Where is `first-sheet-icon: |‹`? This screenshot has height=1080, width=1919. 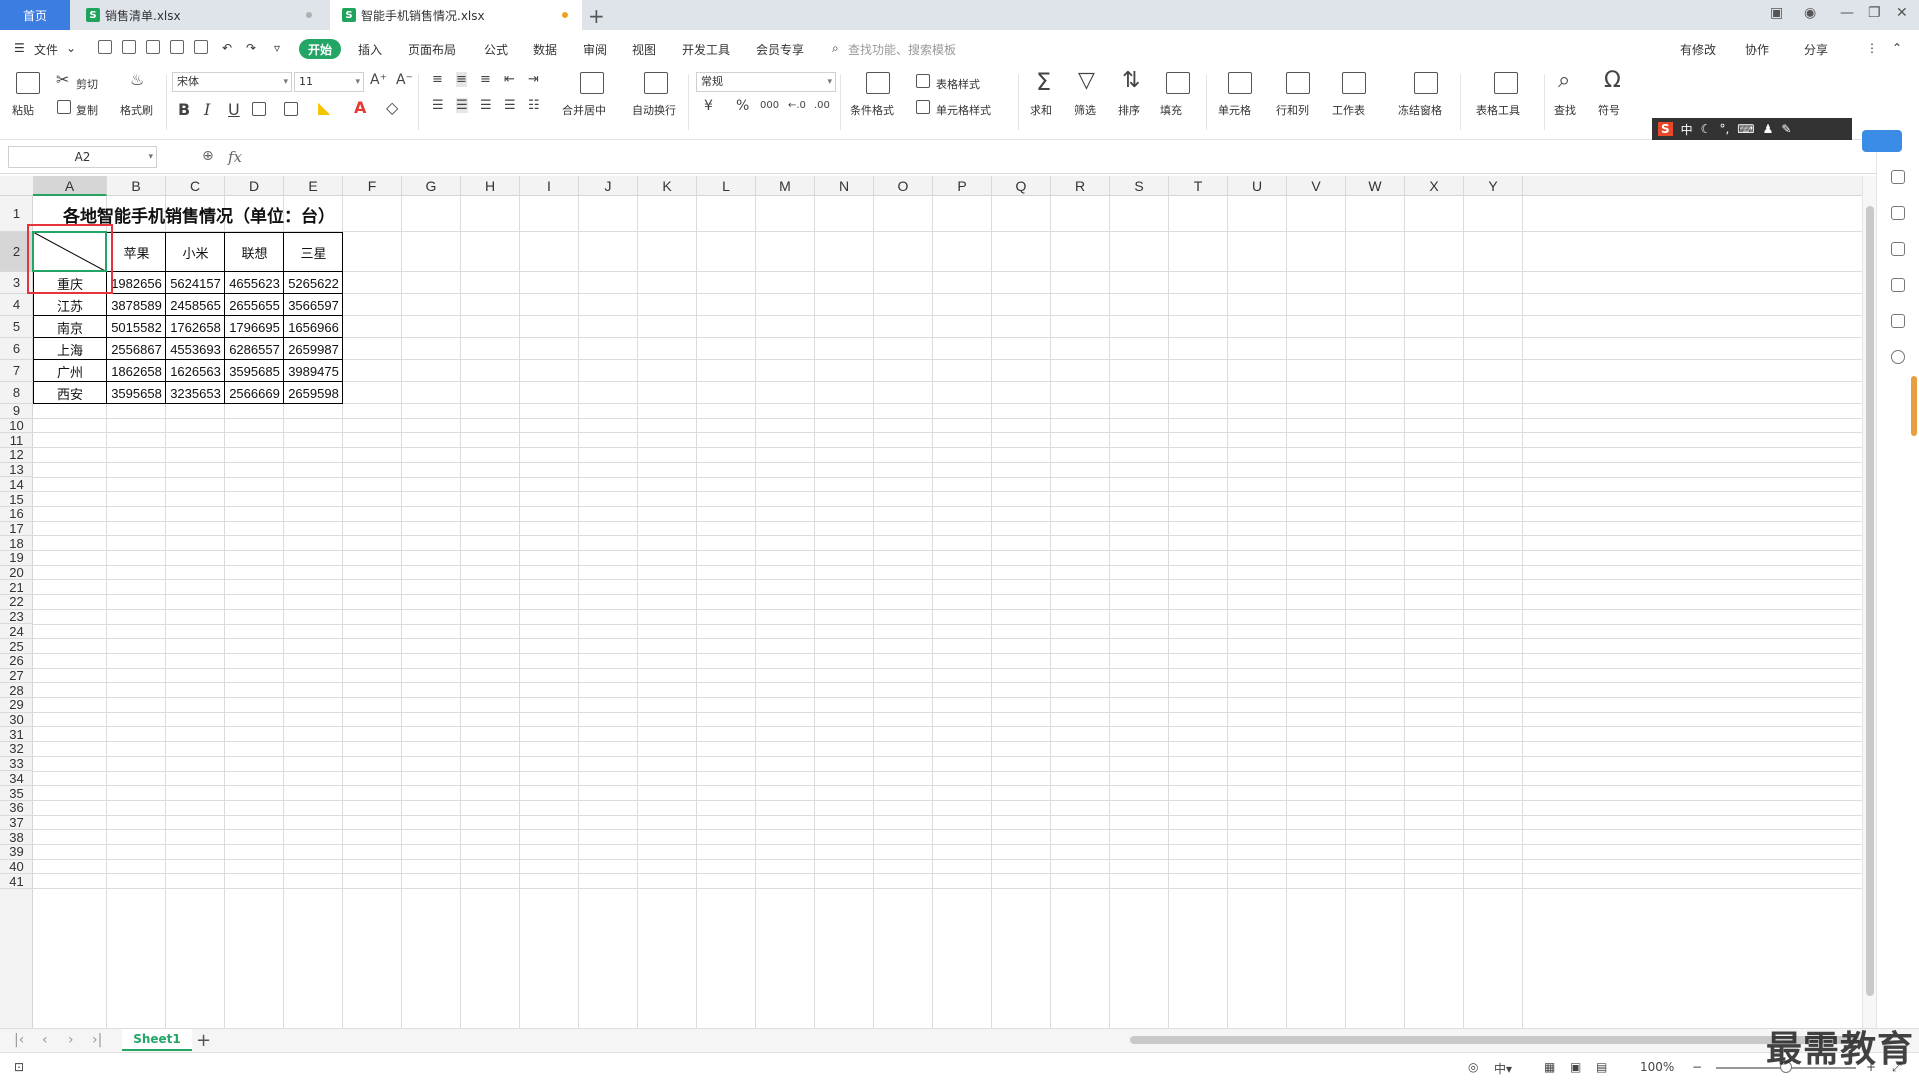
first-sheet-icon: |‹ is located at coordinates (19, 1040).